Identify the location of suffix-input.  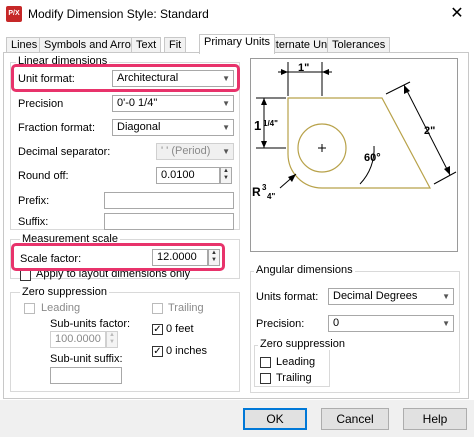
(169, 221).